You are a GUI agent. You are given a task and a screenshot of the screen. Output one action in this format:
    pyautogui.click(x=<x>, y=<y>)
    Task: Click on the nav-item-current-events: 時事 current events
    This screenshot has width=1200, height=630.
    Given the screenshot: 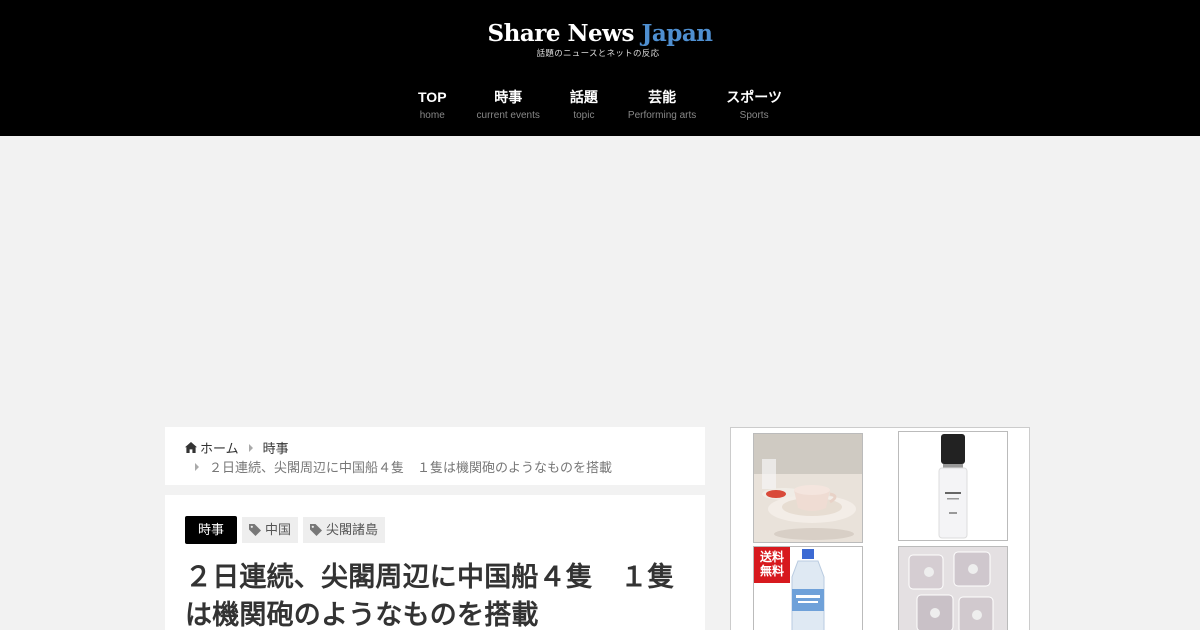 What is the action you would take?
    pyautogui.click(x=508, y=104)
    